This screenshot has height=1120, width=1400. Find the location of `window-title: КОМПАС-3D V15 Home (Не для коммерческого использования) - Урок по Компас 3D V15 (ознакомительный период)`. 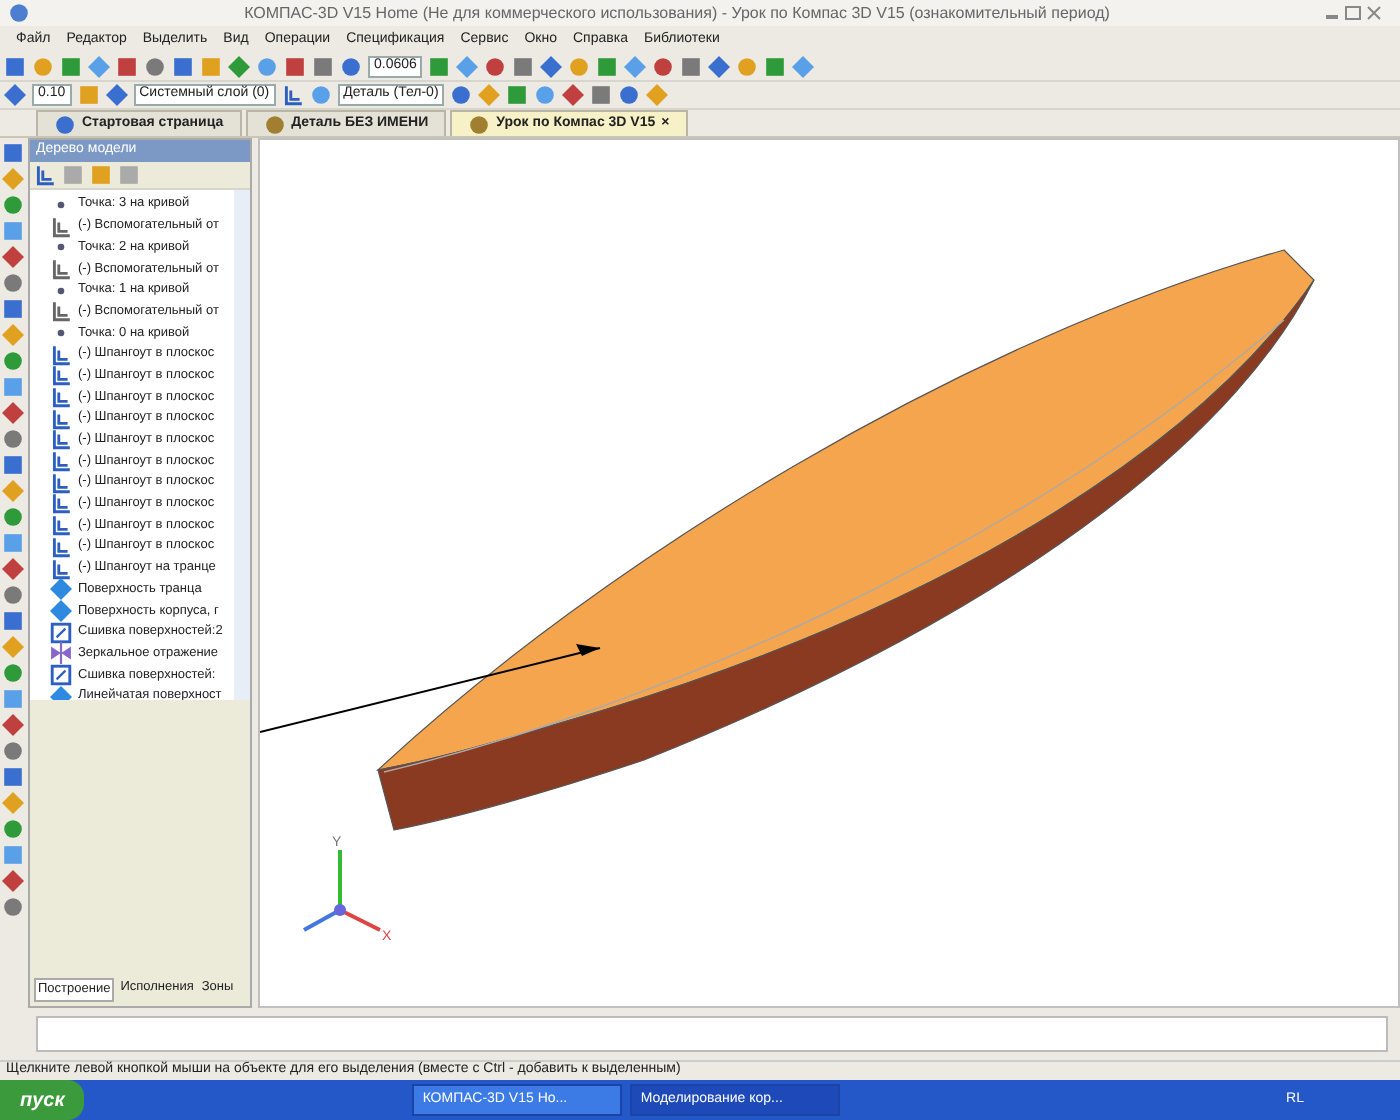

window-title: КОМПАС-3D V15 Home (Не для коммерческого использования) - Урок по Компас 3D V15 (ознакомительный период) is located at coordinates (677, 13).